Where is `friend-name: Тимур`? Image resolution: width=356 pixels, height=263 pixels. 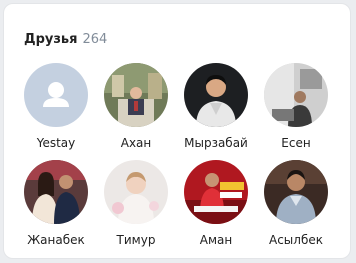
friend-name: Тимур is located at coordinates (136, 240).